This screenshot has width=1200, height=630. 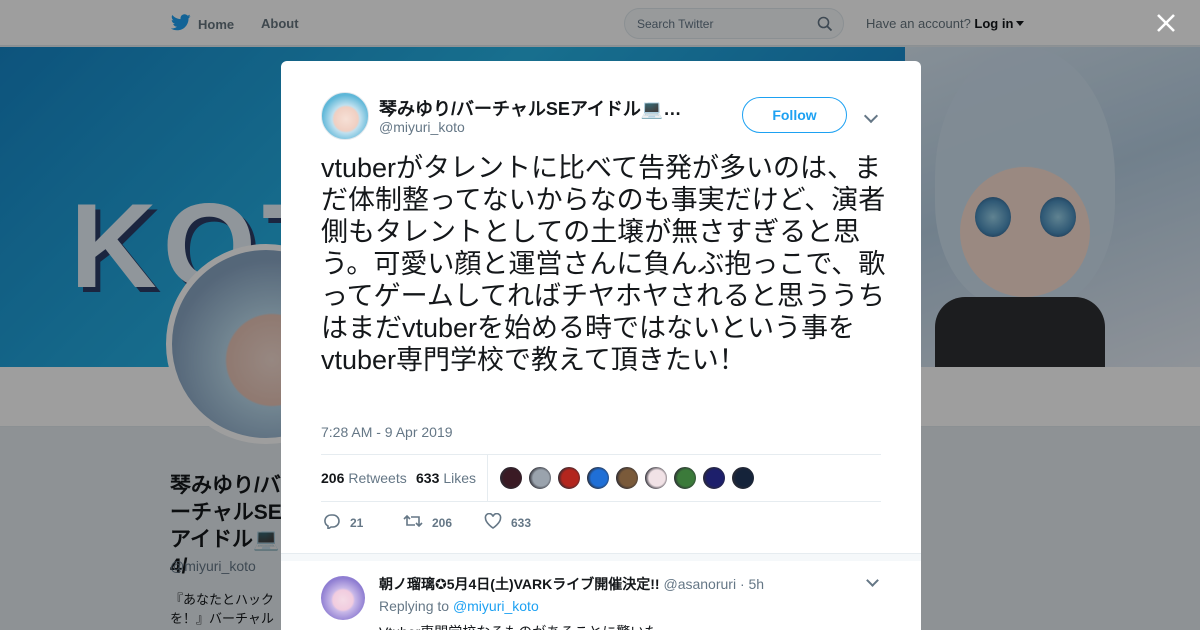 I want to click on tweet-stats: 206 Retweets 633 Likes, so click(x=601, y=478).